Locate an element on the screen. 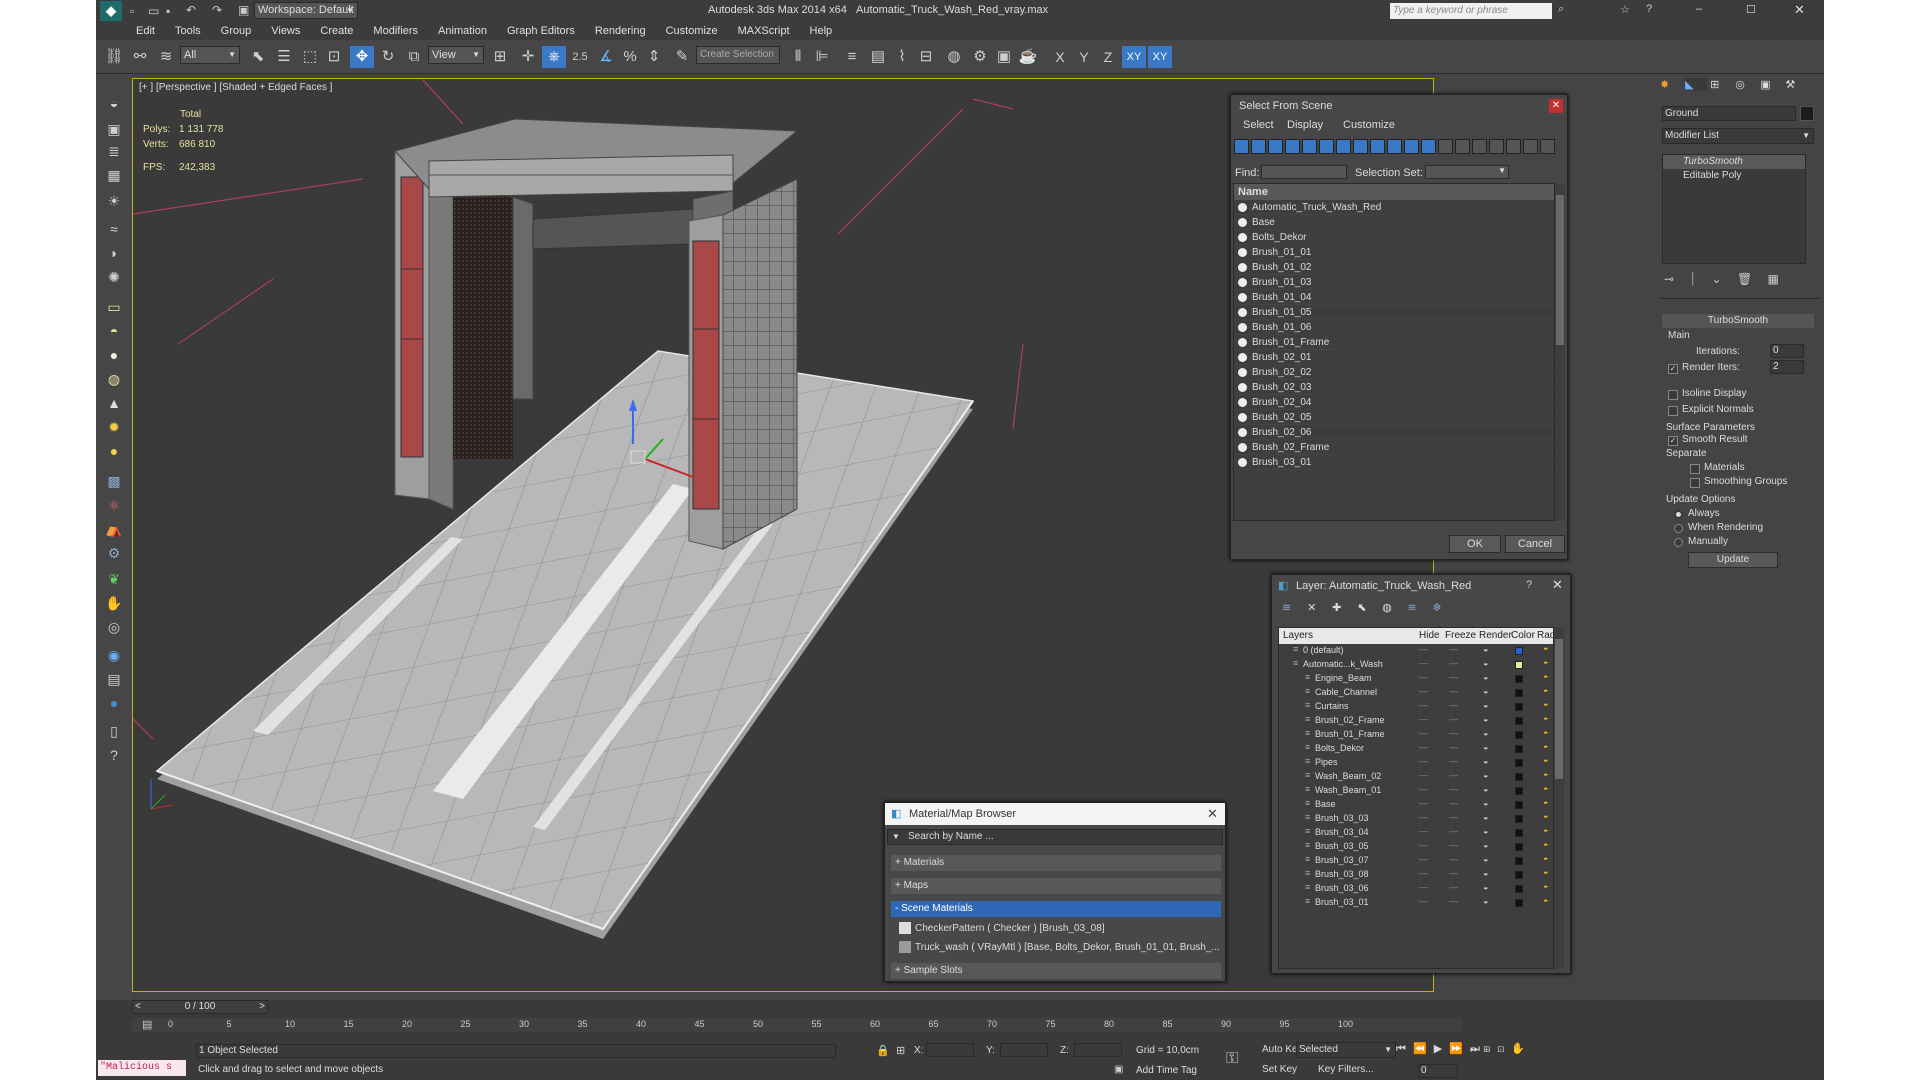 Image resolution: width=1920 pixels, height=1080 pixels. select-scale-icon: ⧉ is located at coordinates (414, 57).